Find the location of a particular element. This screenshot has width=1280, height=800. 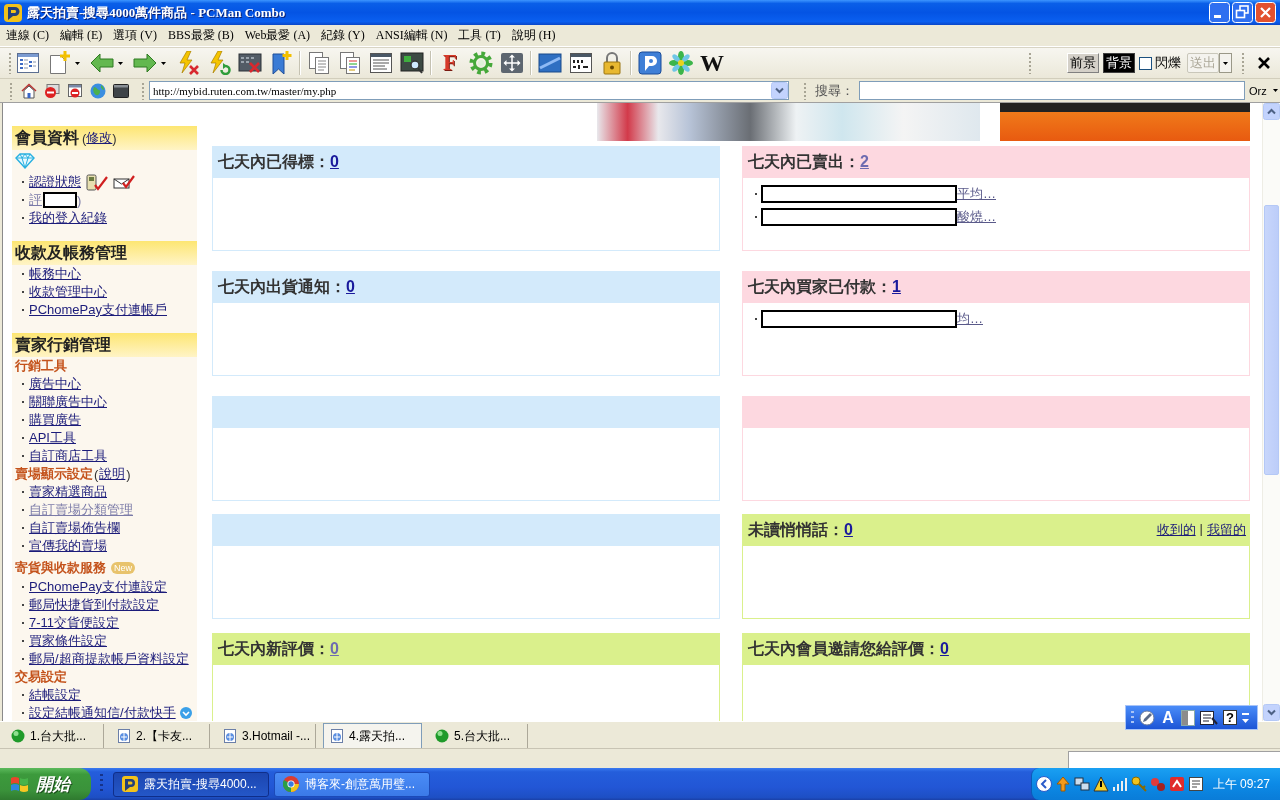

restore-icon is located at coordinates (1242, 12).